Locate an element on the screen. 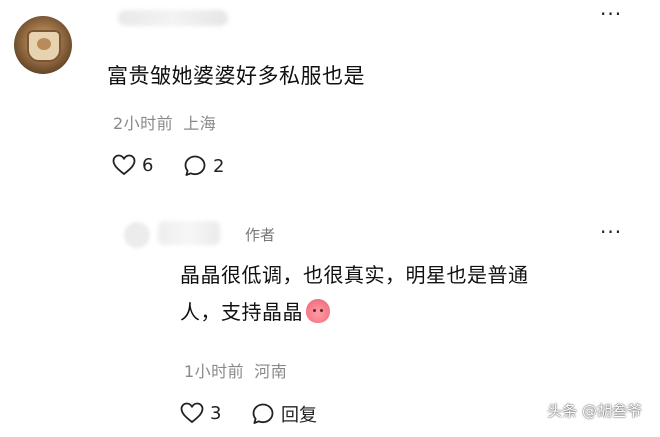 This screenshot has width=660, height=437. comment-time: 2小时前 is located at coordinates (143, 123).